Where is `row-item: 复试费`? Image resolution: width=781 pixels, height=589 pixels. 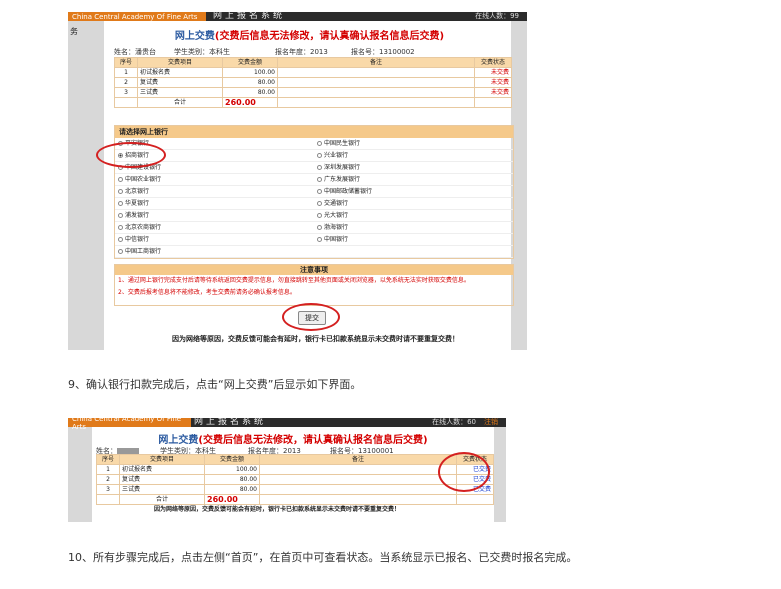
row-item: 复试费 is located at coordinates (180, 82).